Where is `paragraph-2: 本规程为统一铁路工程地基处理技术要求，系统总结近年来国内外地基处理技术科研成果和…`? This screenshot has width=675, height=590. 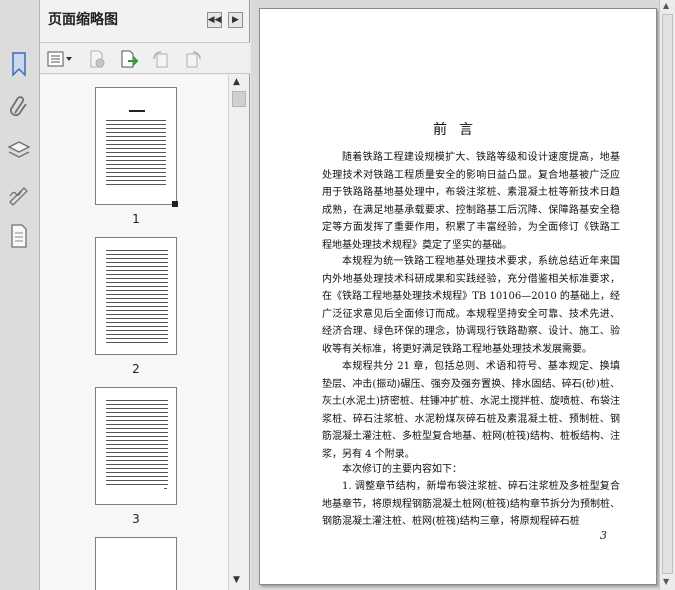 paragraph-2: 本规程为统一铁路工程地基处理技术要求，系统总结近年来国内外地基处理技术科研成果和… is located at coordinates (471, 305).